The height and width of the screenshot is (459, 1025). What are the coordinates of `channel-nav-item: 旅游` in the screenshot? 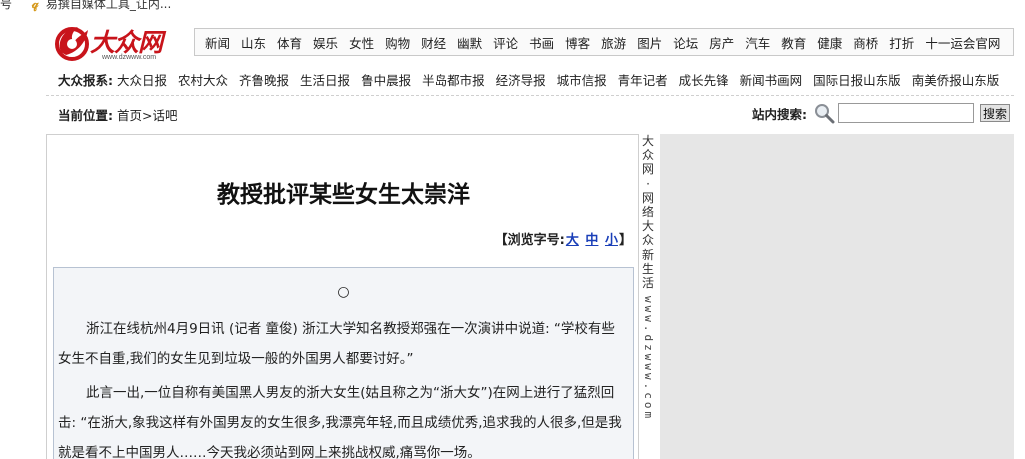 It's located at (613, 42).